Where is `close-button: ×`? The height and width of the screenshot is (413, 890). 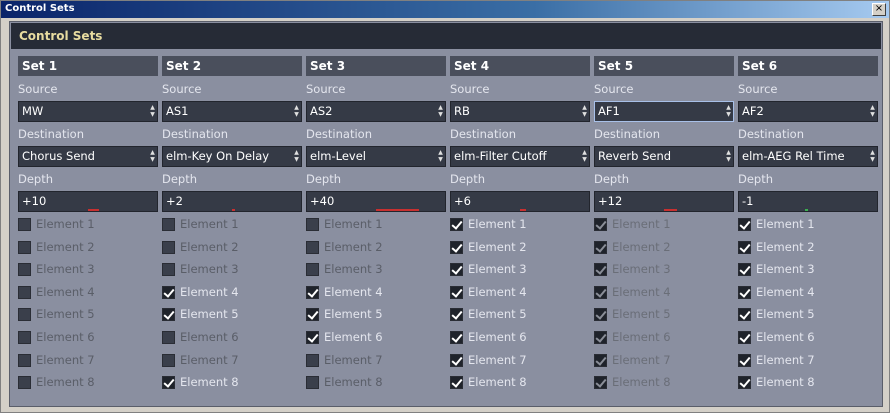
close-button: × is located at coordinates (879, 9).